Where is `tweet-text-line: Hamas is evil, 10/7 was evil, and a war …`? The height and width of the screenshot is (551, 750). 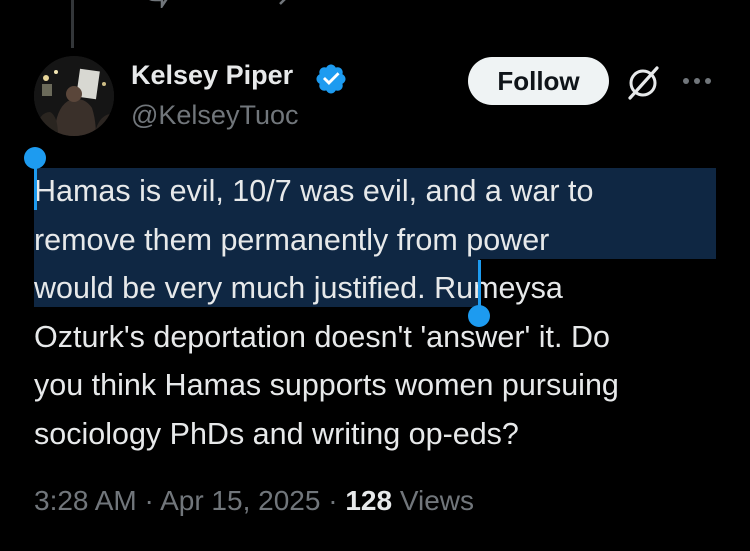
tweet-text-line: Hamas is evil, 10/7 was evil, and a war … is located at coordinates (314, 191).